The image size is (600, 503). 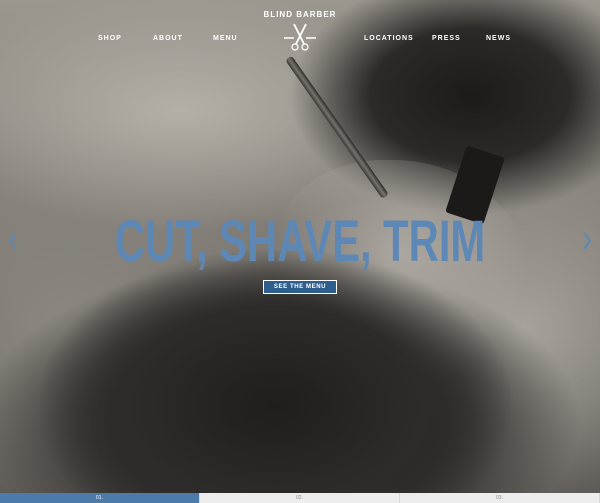 What do you see at coordinates (300, 241) in the screenshot?
I see `hero-headline: CUT, SHAVE, TRIM` at bounding box center [300, 241].